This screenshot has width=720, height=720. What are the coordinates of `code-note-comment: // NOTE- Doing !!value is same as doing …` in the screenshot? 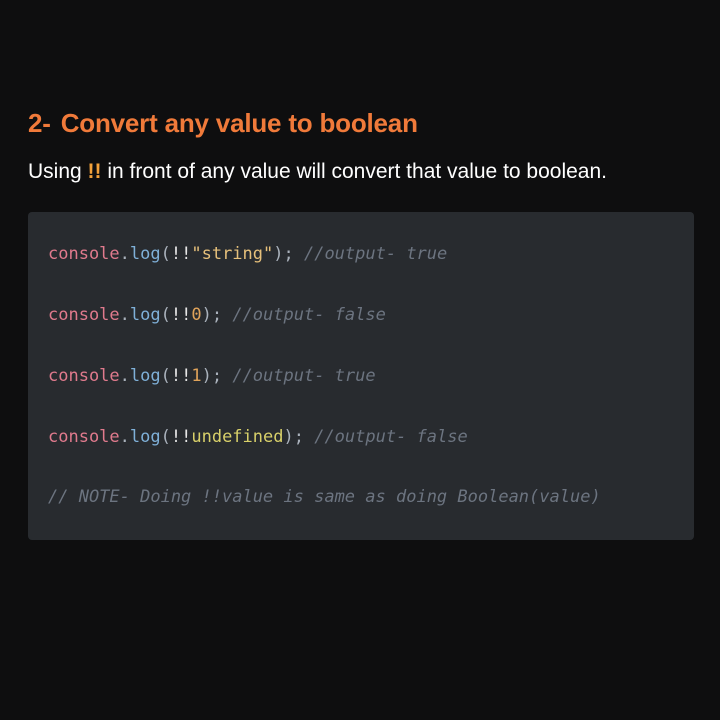 It's located at (324, 497).